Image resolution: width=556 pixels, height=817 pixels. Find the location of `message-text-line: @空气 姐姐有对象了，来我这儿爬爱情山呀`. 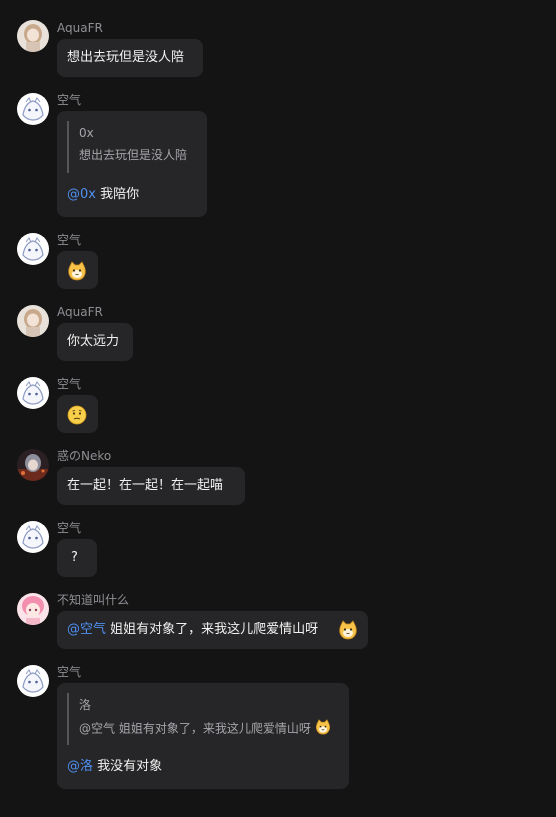

message-text-line: @空气 姐姐有对象了，来我这儿爬爱情山呀 is located at coordinates (192, 630).